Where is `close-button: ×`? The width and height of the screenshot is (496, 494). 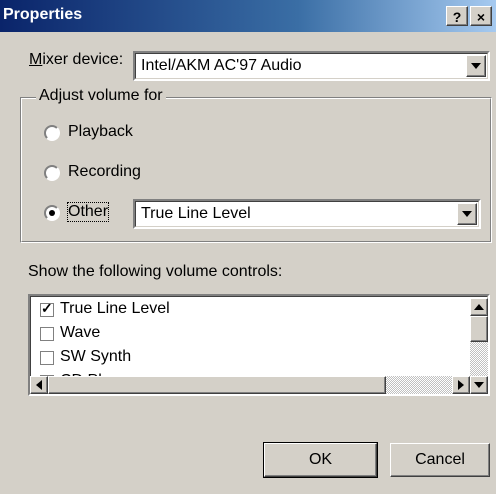
close-button: × is located at coordinates (481, 16).